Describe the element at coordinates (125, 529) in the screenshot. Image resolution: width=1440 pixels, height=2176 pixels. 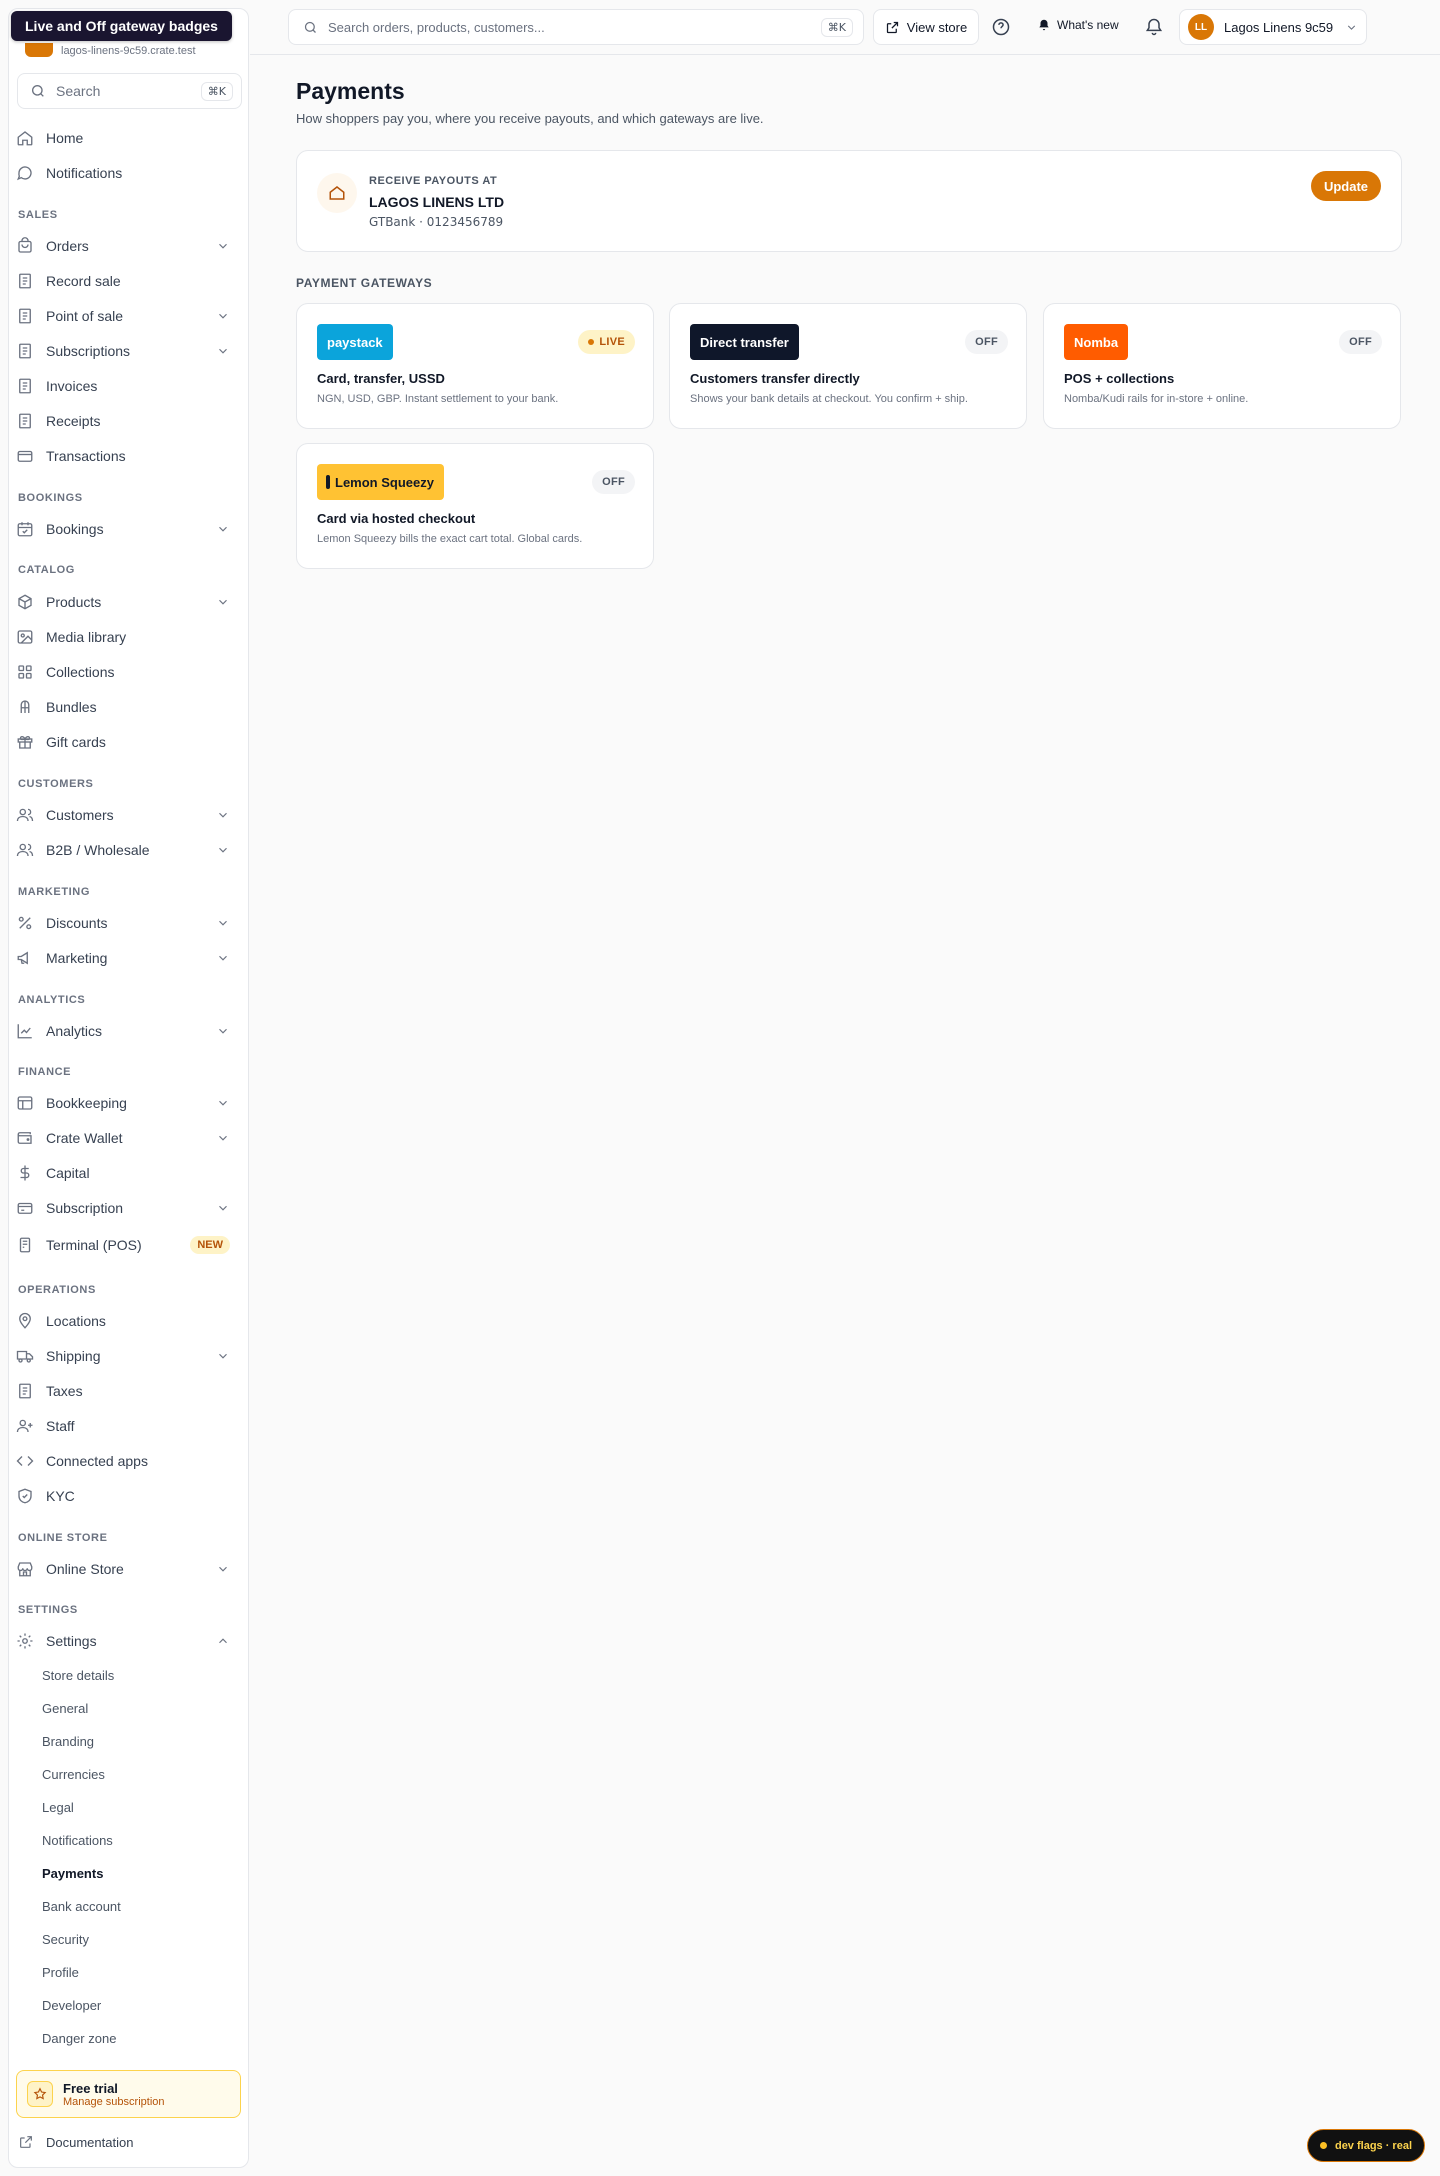
I see `sidebar-item-bookings: Bookings` at that location.